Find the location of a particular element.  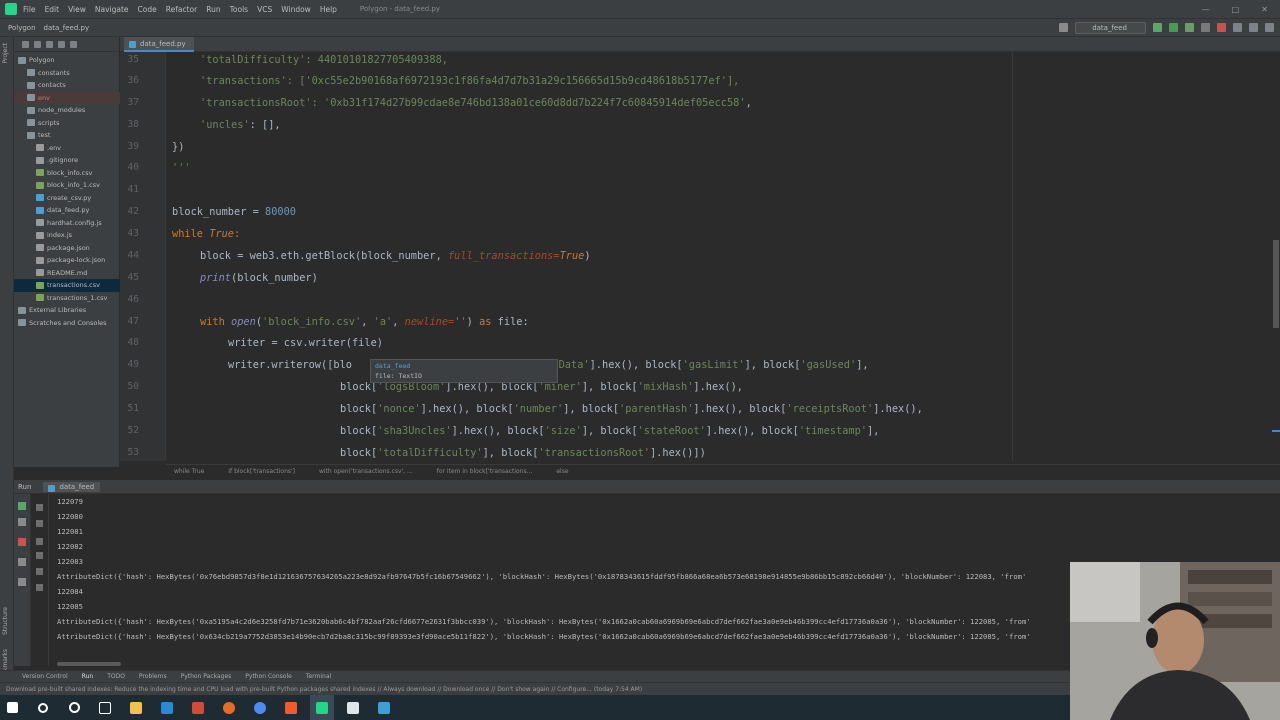

project-tree-item: contacts is located at coordinates (67, 85).